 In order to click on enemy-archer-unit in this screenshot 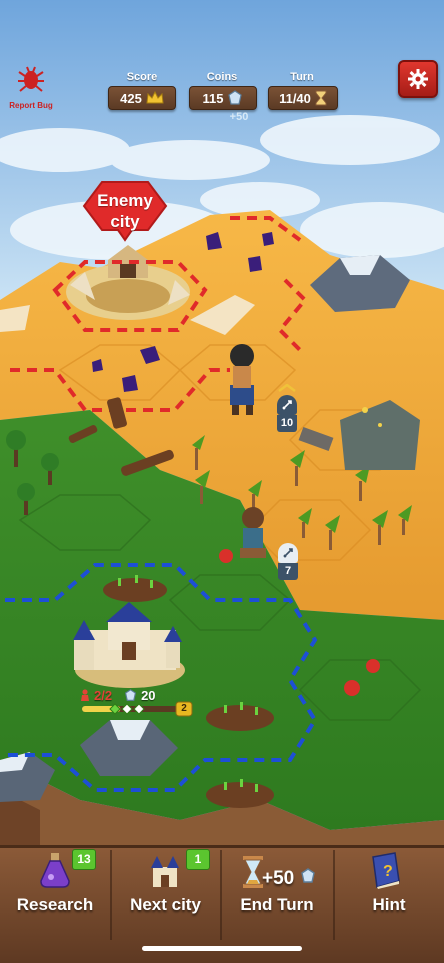, I will do `click(242, 379)`.